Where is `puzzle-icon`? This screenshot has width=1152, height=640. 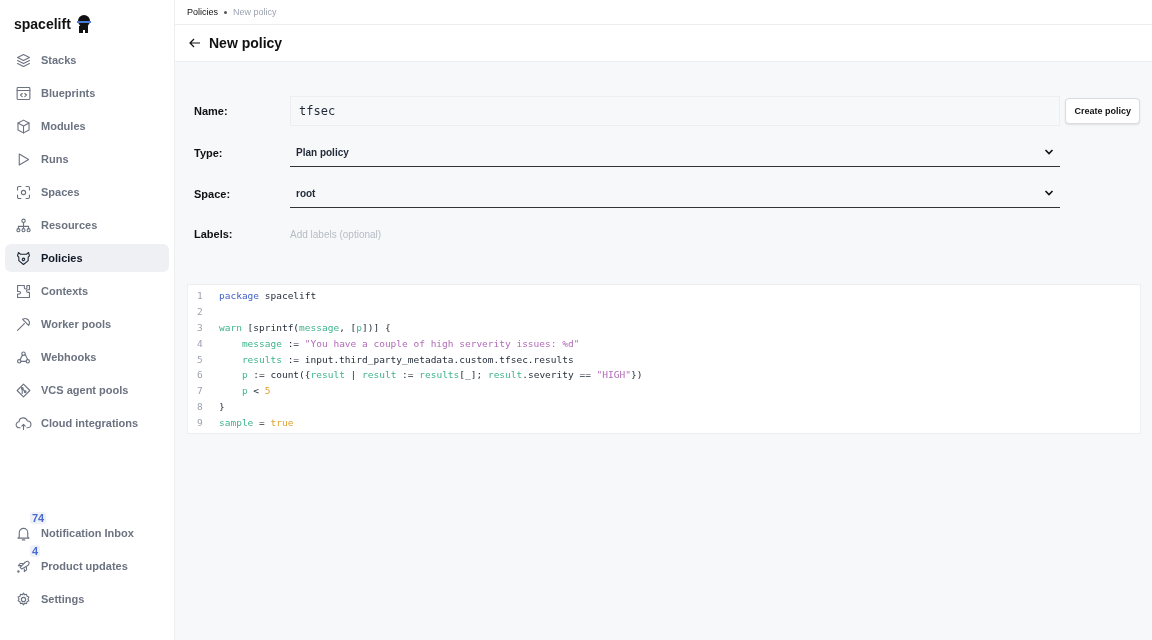 puzzle-icon is located at coordinates (23, 291).